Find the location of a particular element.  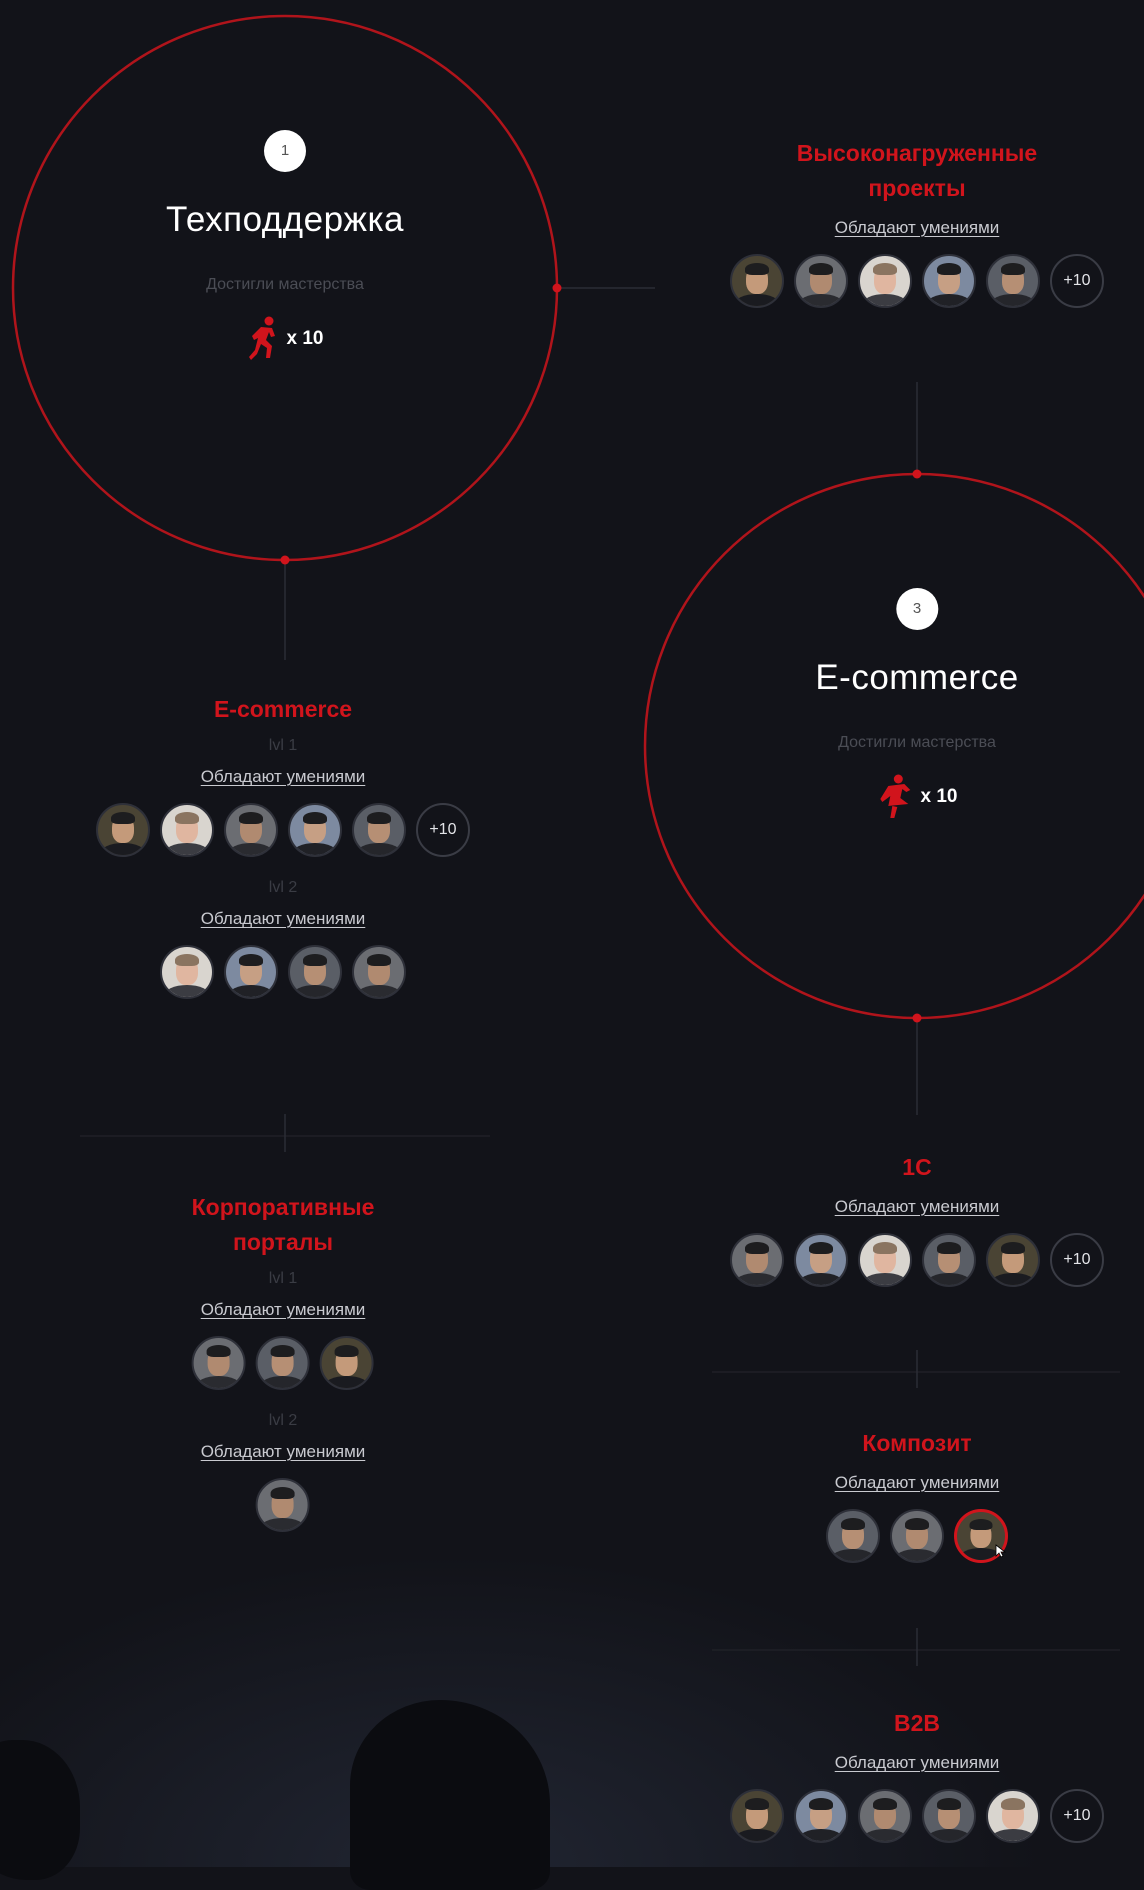

skill-title: E-commerce is located at coordinates (283, 709).